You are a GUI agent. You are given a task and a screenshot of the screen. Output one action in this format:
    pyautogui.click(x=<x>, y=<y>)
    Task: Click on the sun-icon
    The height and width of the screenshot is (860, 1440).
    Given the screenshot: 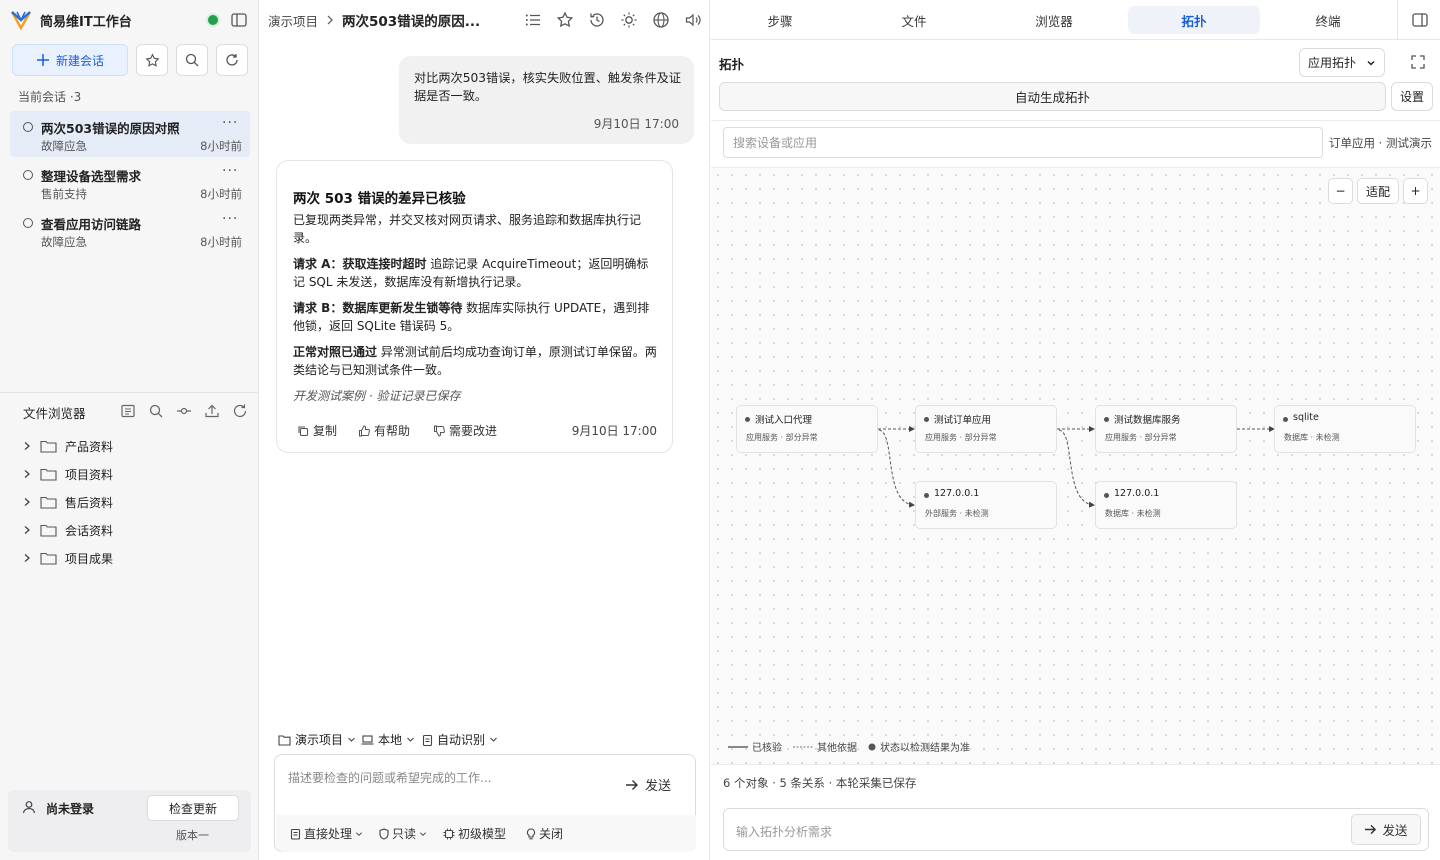 What is the action you would take?
    pyautogui.click(x=629, y=20)
    